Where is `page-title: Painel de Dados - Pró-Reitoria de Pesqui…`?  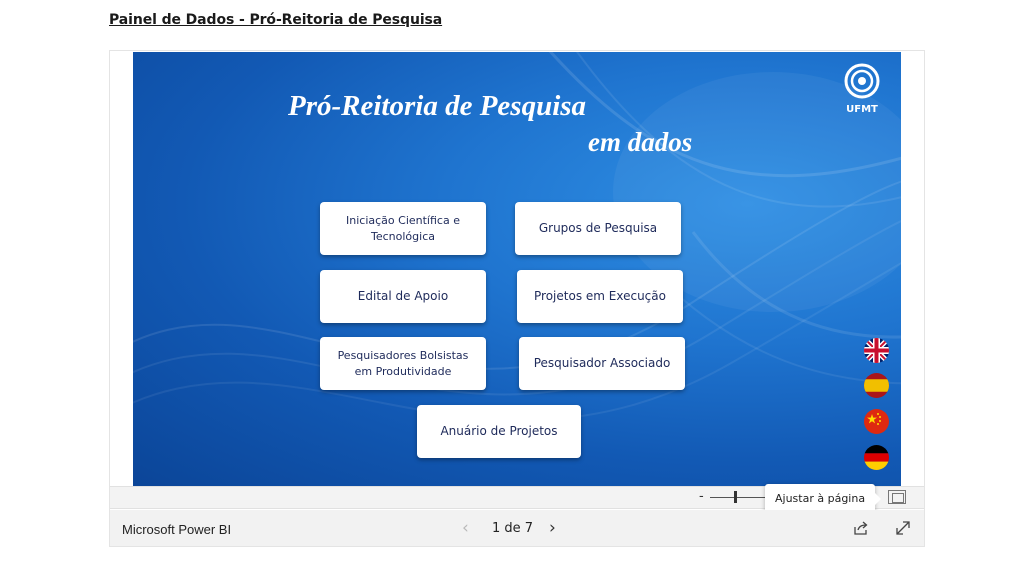
page-title: Painel de Dados - Pró-Reitoria de Pesqui… is located at coordinates (276, 20).